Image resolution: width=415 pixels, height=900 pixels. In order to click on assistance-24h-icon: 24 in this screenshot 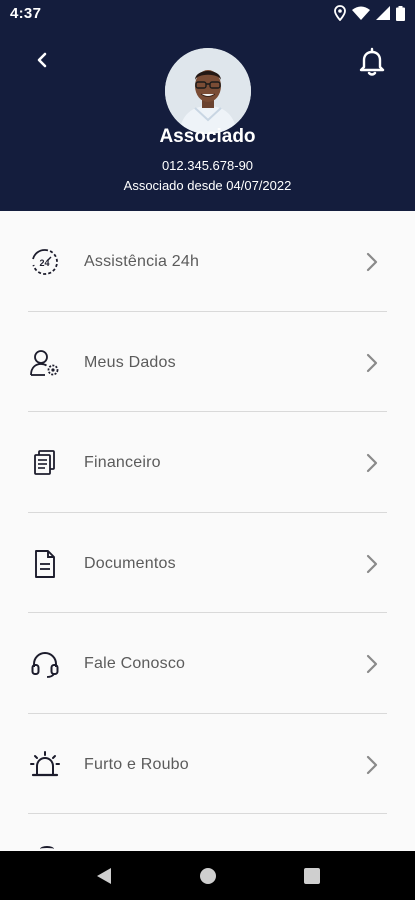, I will do `click(45, 262)`.